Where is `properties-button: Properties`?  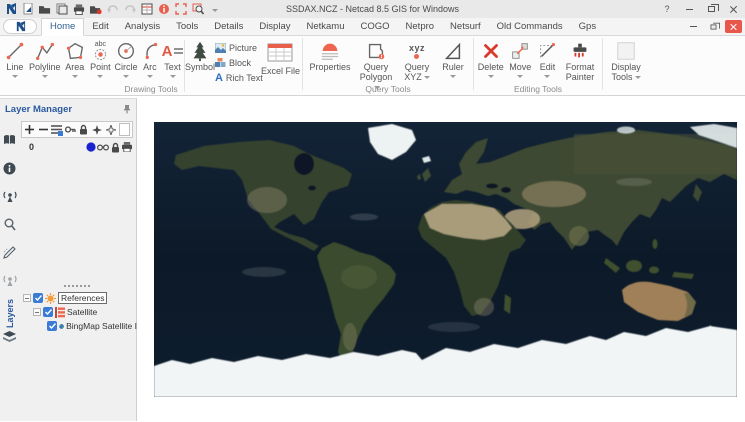 properties-button: Properties is located at coordinates (330, 55).